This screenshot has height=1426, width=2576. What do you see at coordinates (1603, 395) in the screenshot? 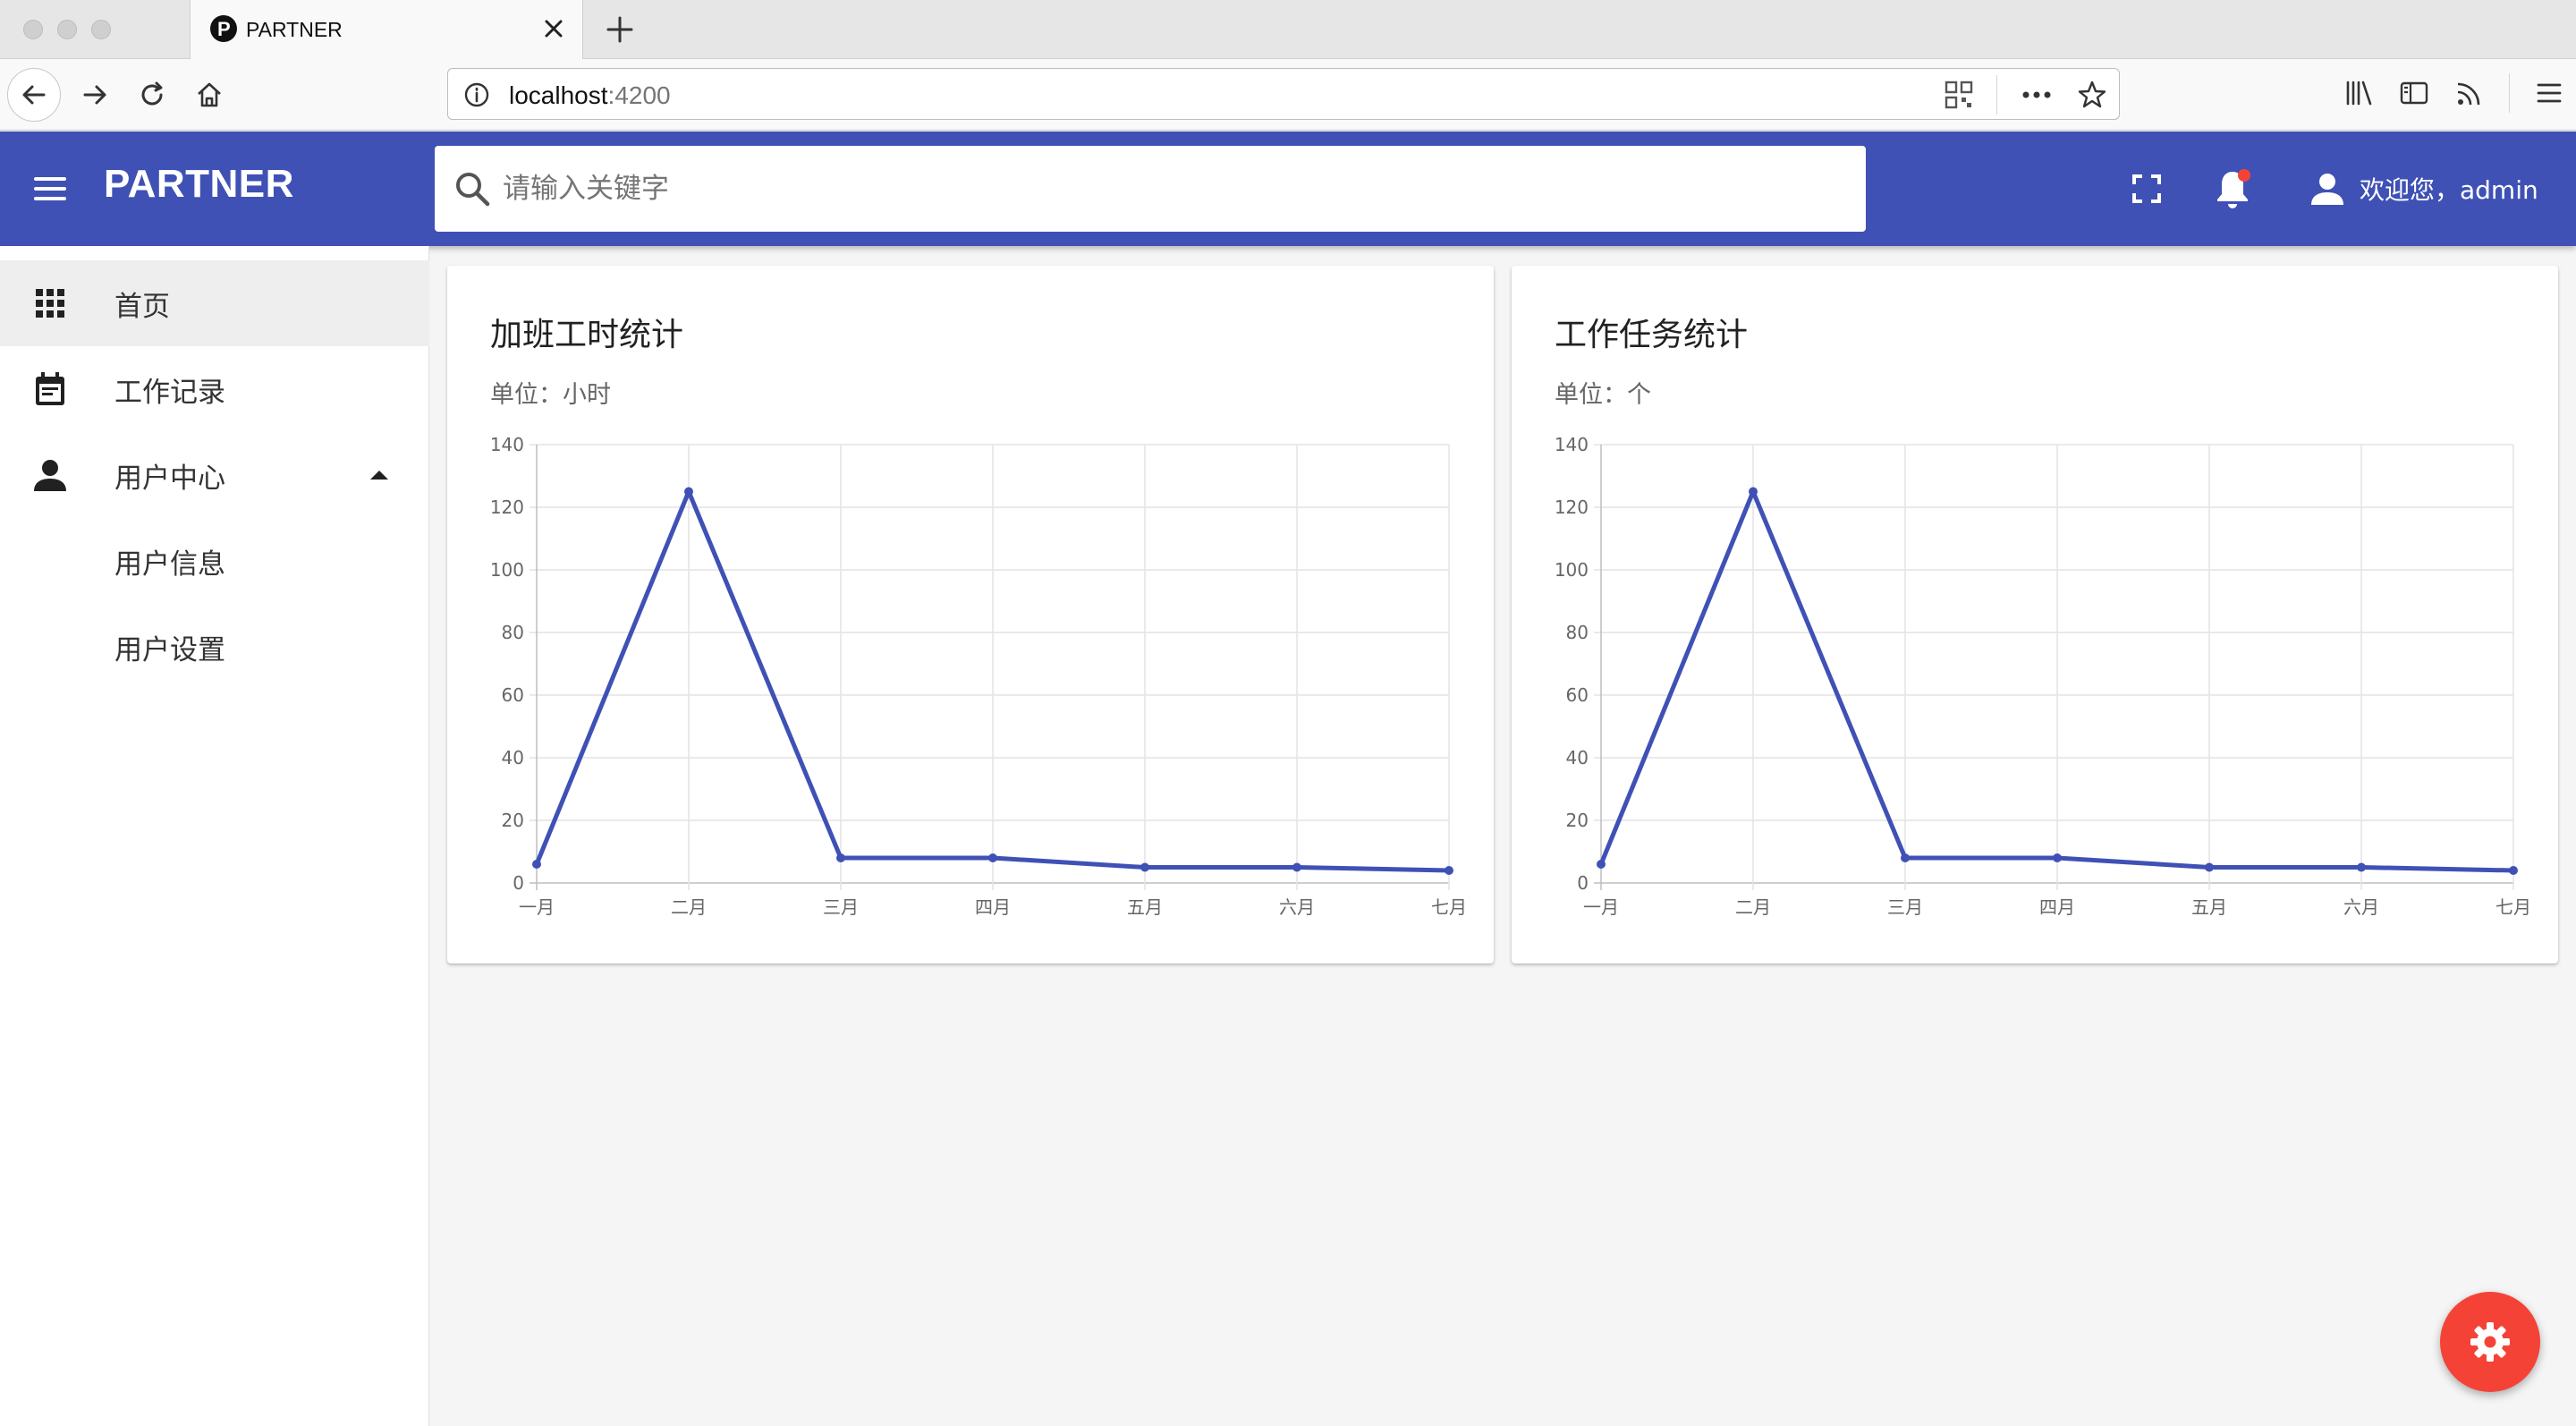
I see `card-subtitle: 单位：个` at bounding box center [1603, 395].